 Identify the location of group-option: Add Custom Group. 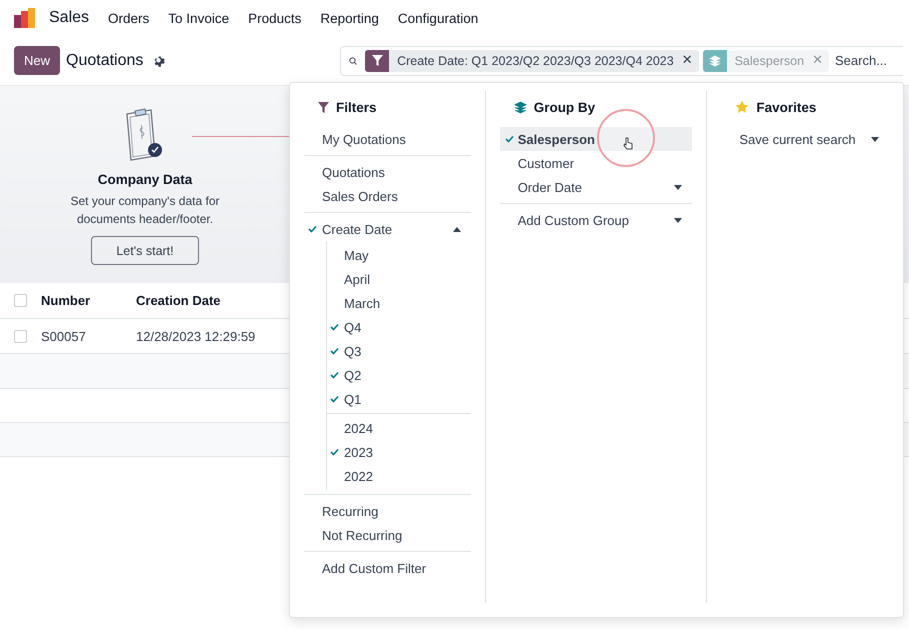
(596, 220).